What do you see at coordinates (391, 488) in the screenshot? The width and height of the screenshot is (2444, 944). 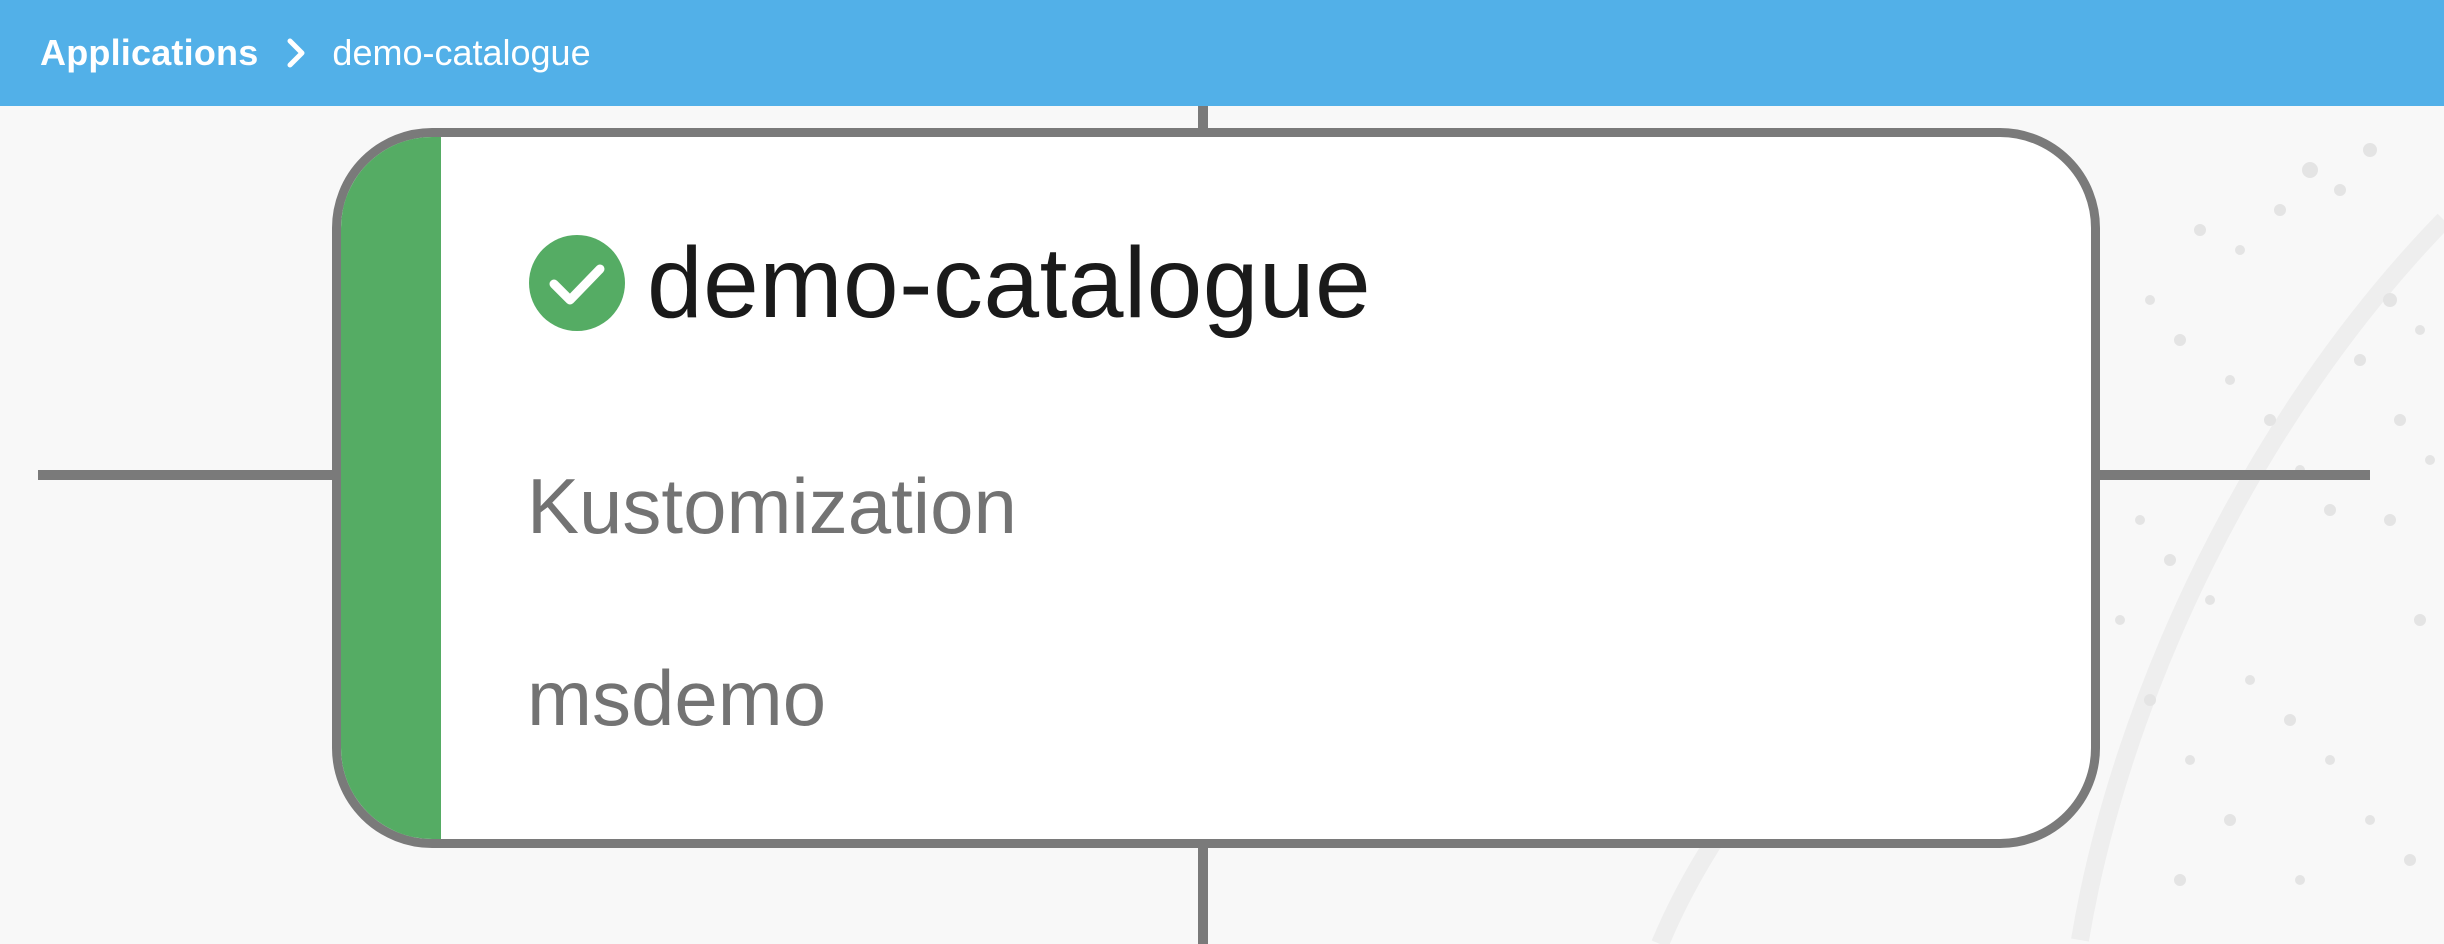 I see `status-strip` at bounding box center [391, 488].